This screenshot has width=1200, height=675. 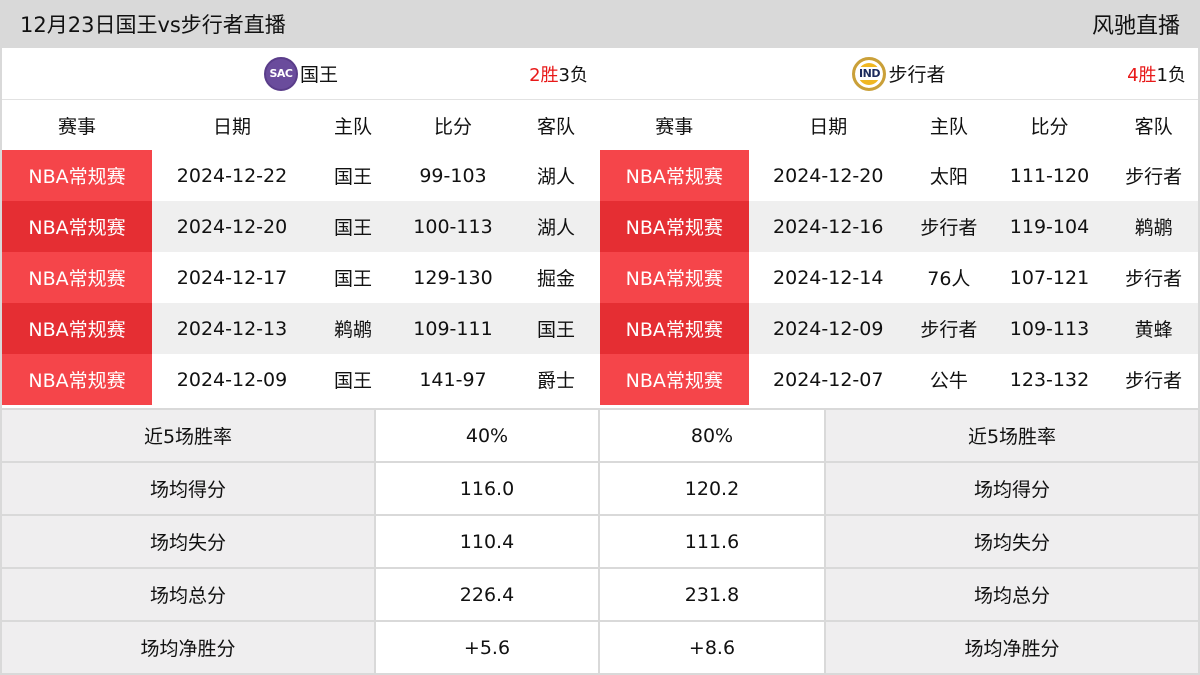 I want to click on left-team-header: SAC 国王 2胜3负, so click(x=301, y=74).